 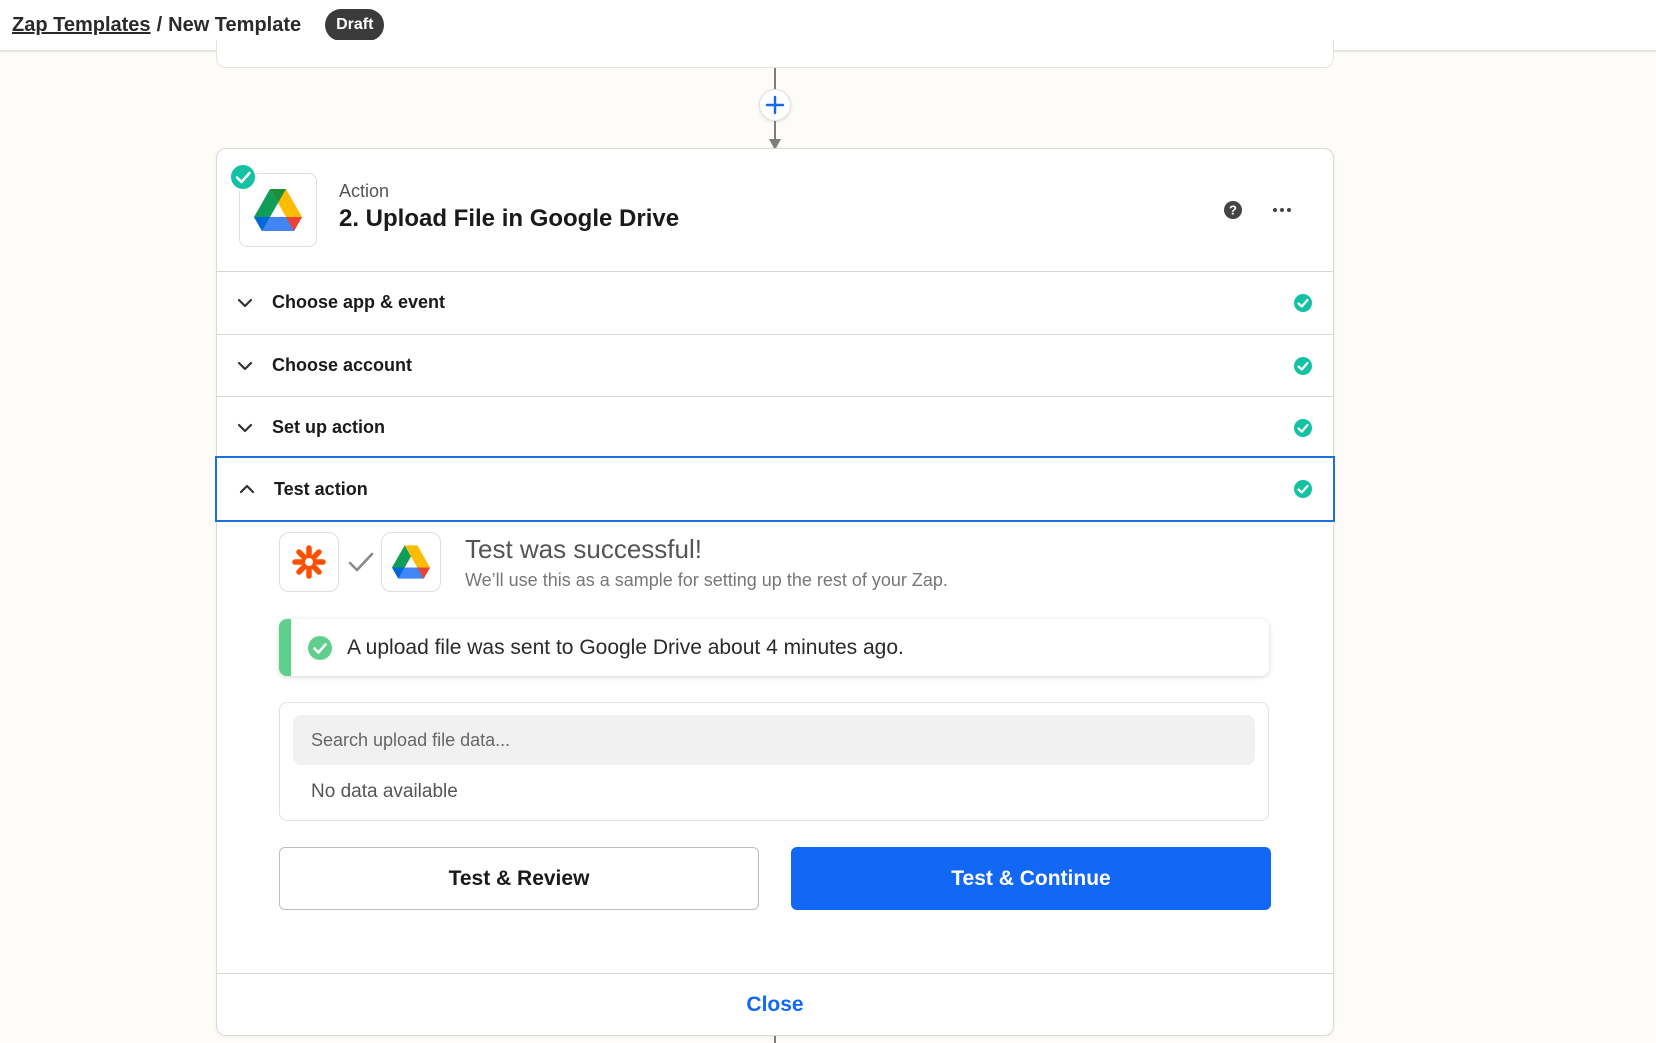 What do you see at coordinates (775, 427) in the screenshot?
I see `section-set-up-action: Set up action` at bounding box center [775, 427].